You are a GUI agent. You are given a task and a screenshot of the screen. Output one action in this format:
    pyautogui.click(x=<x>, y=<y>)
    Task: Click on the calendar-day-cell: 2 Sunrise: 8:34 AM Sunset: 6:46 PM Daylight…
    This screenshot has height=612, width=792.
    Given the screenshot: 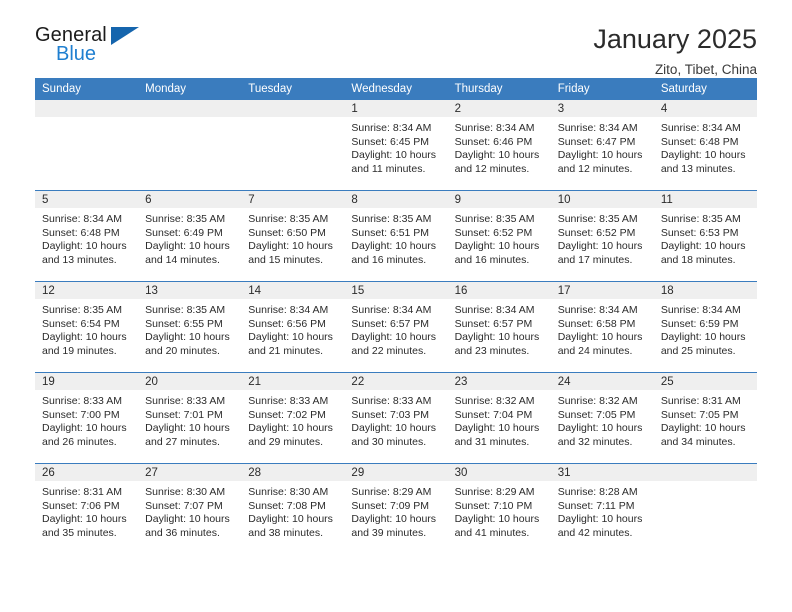 What is the action you would take?
    pyautogui.click(x=499, y=145)
    